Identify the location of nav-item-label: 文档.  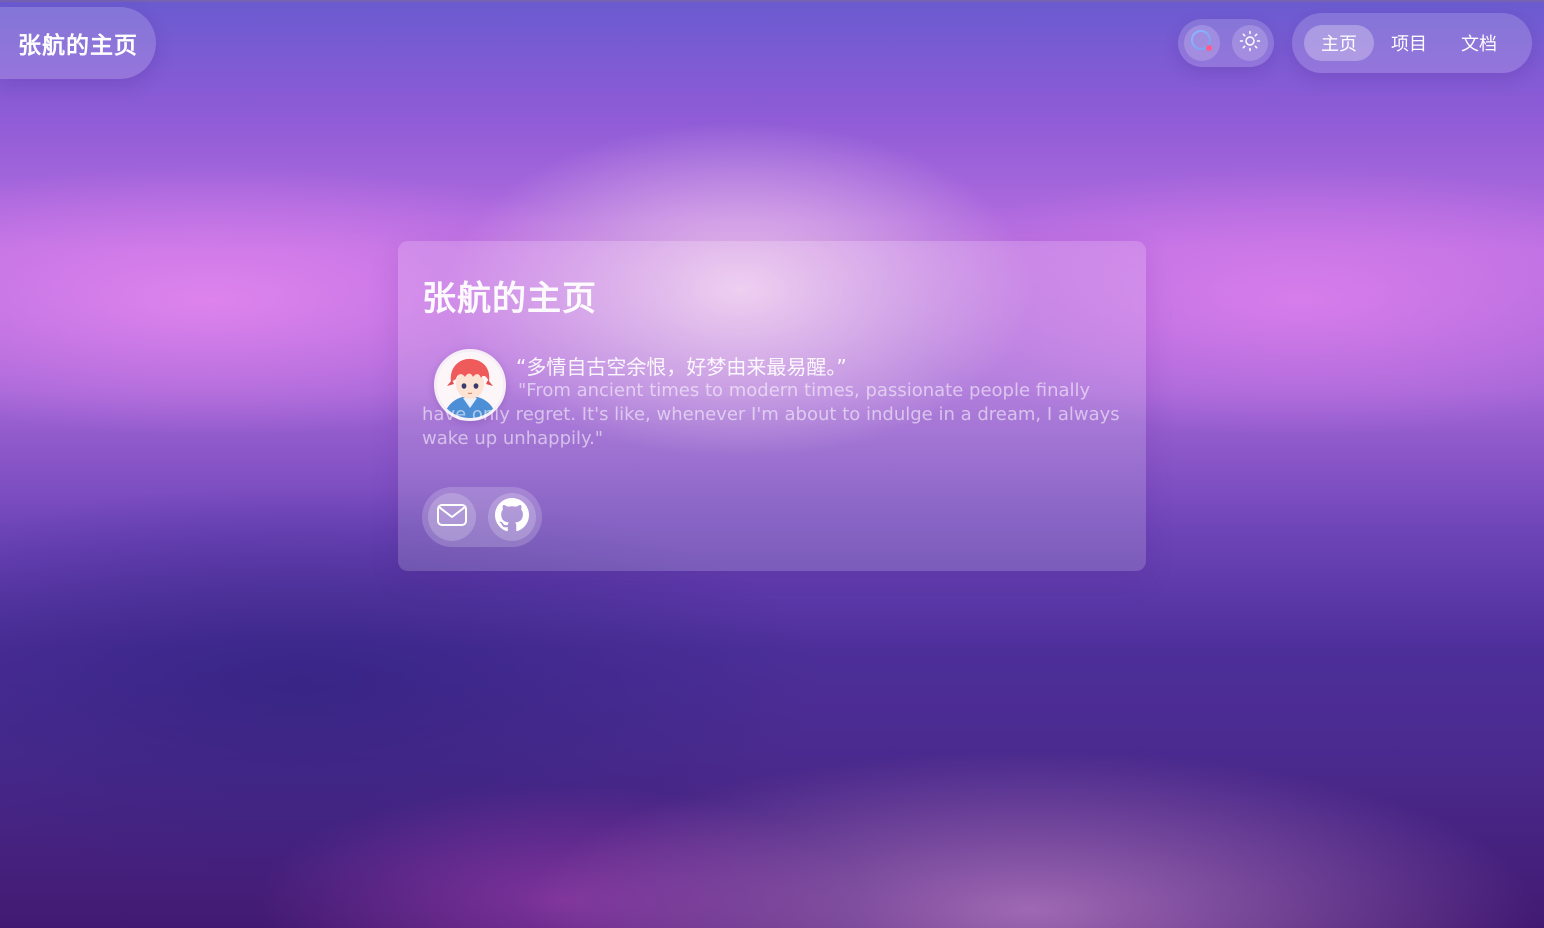
(1479, 44).